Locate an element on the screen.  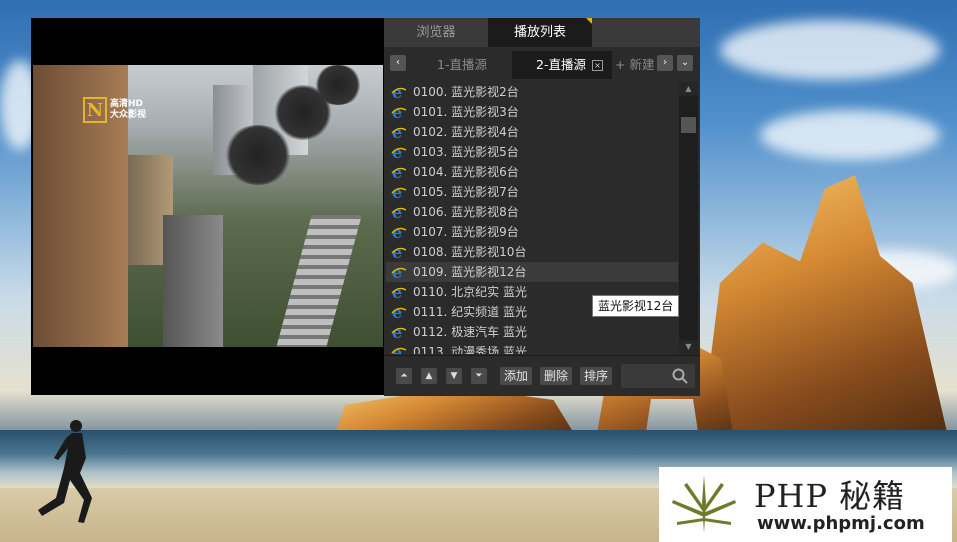
list-item: e 0102. 蓝光影视4台 is located at coordinates (532, 132).